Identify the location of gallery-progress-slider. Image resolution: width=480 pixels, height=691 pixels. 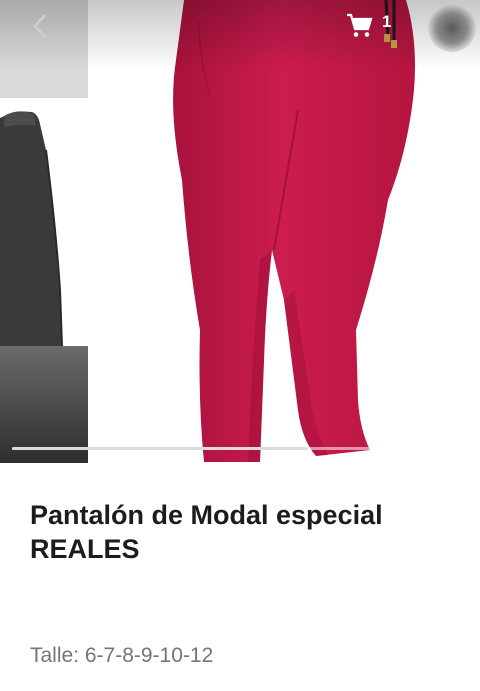
(240, 448).